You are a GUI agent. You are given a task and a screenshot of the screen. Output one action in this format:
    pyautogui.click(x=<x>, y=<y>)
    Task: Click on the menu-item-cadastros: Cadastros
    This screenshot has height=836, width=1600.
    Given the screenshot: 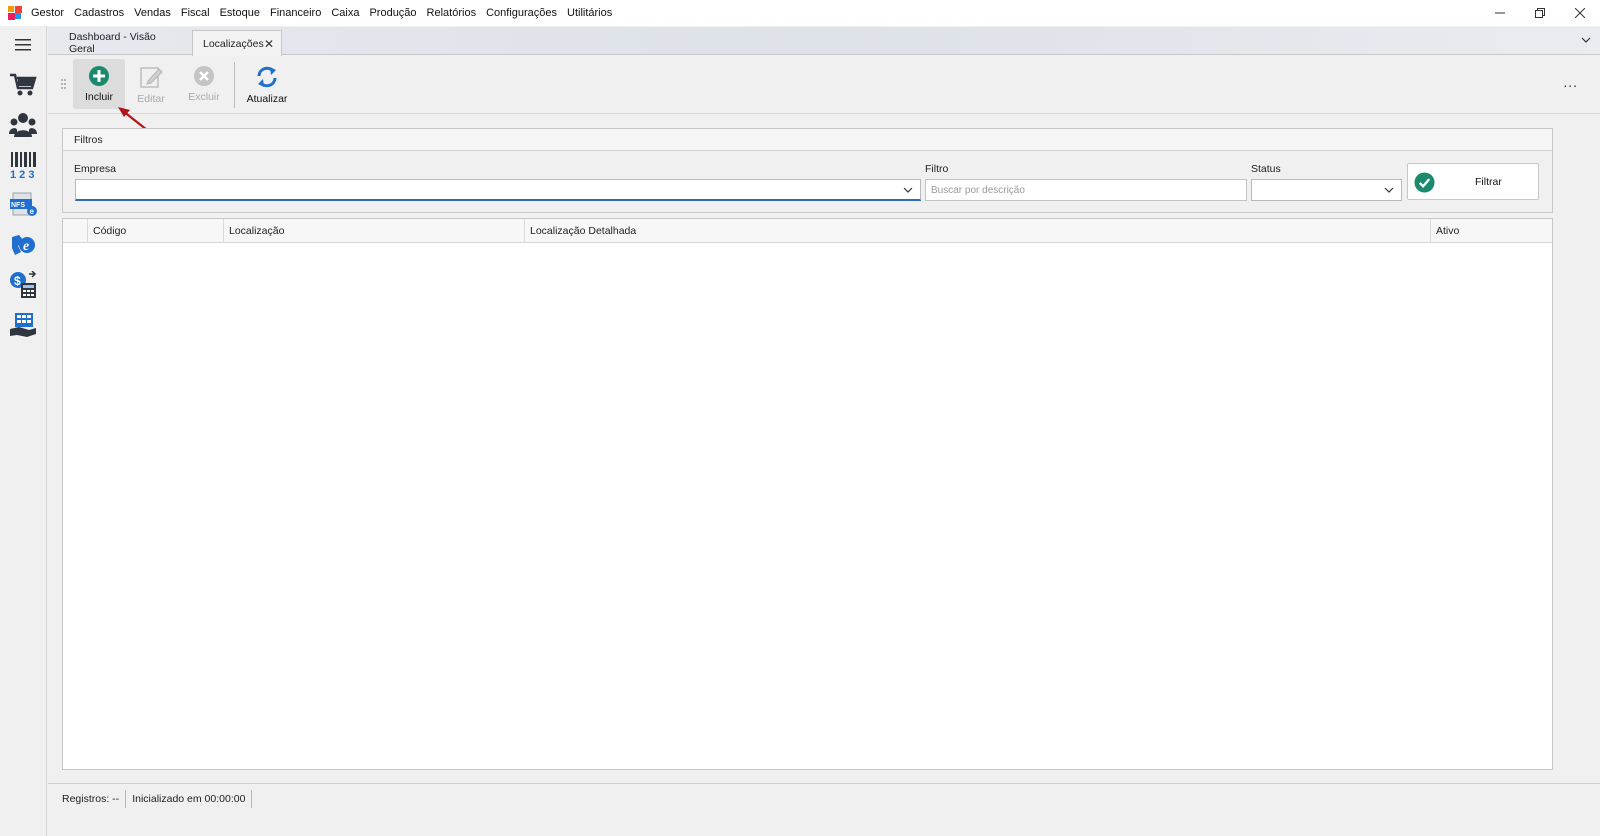 What is the action you would take?
    pyautogui.click(x=99, y=13)
    